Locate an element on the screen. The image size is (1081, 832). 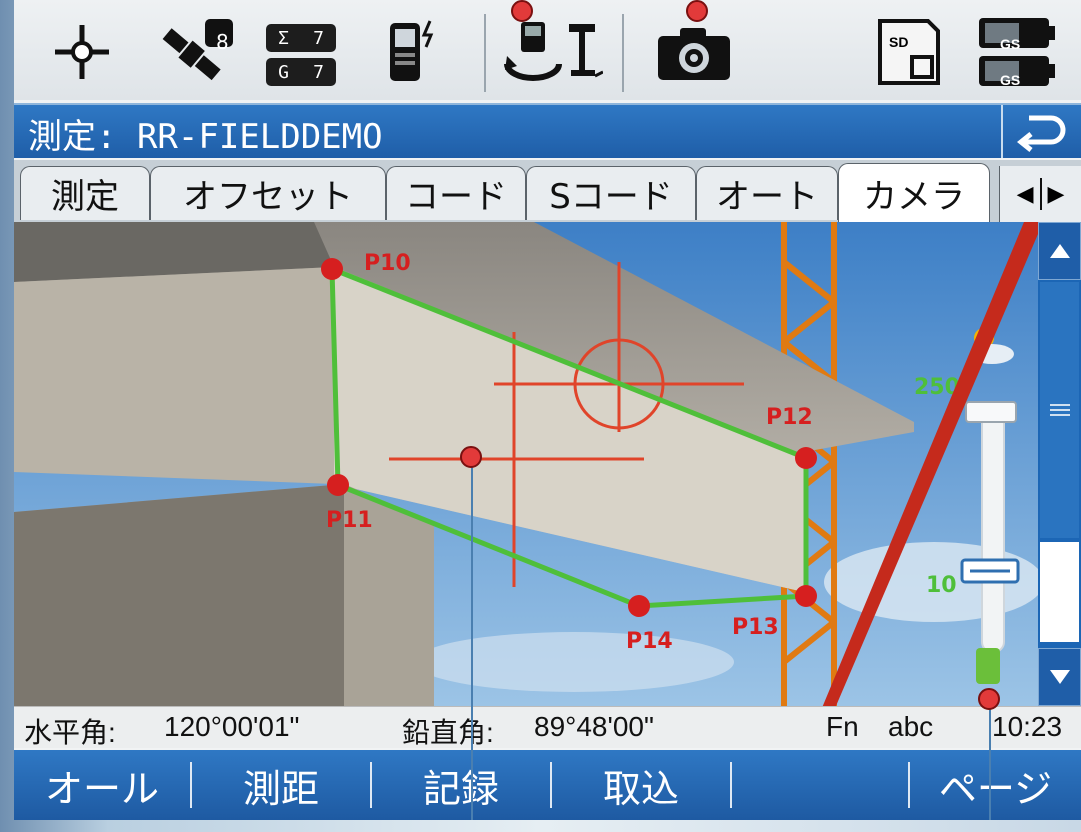
tab-scroll-left-icon: ◀ is located at coordinates (1025, 194).